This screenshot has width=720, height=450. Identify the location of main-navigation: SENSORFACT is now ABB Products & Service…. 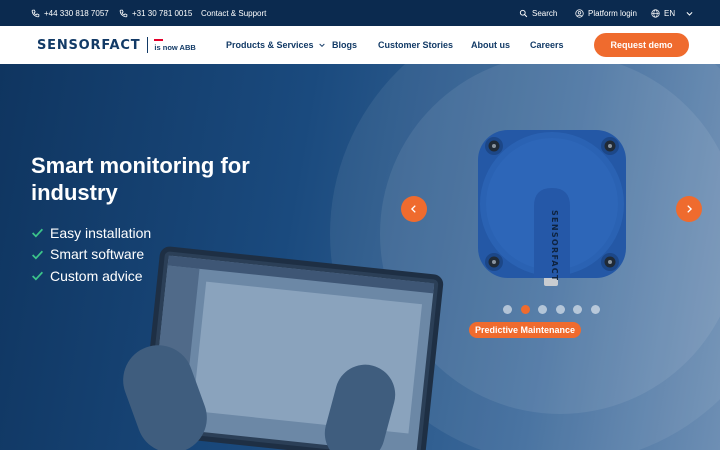
(360, 45).